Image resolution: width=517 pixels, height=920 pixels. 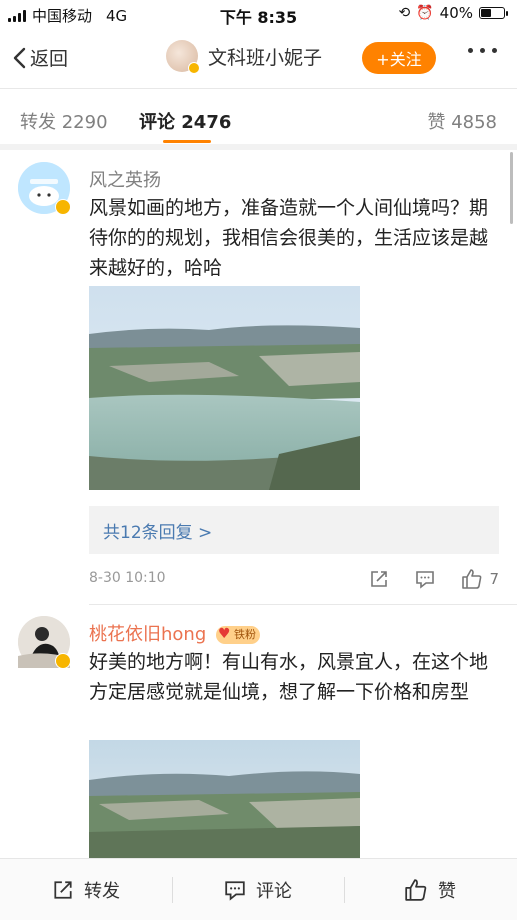 What do you see at coordinates (49, 59) in the screenshot?
I see `back-label: 返回` at bounding box center [49, 59].